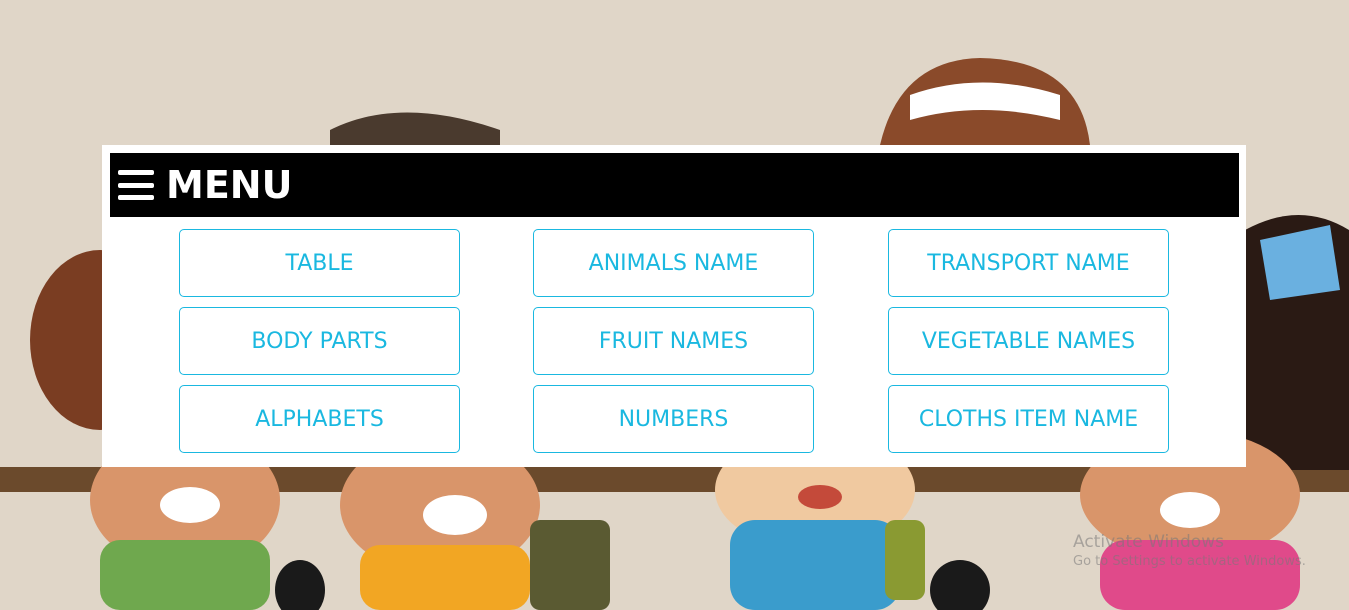  What do you see at coordinates (1189, 561) in the screenshot?
I see `watermark-subtitle: Go to Settings to activate Windows.` at bounding box center [1189, 561].